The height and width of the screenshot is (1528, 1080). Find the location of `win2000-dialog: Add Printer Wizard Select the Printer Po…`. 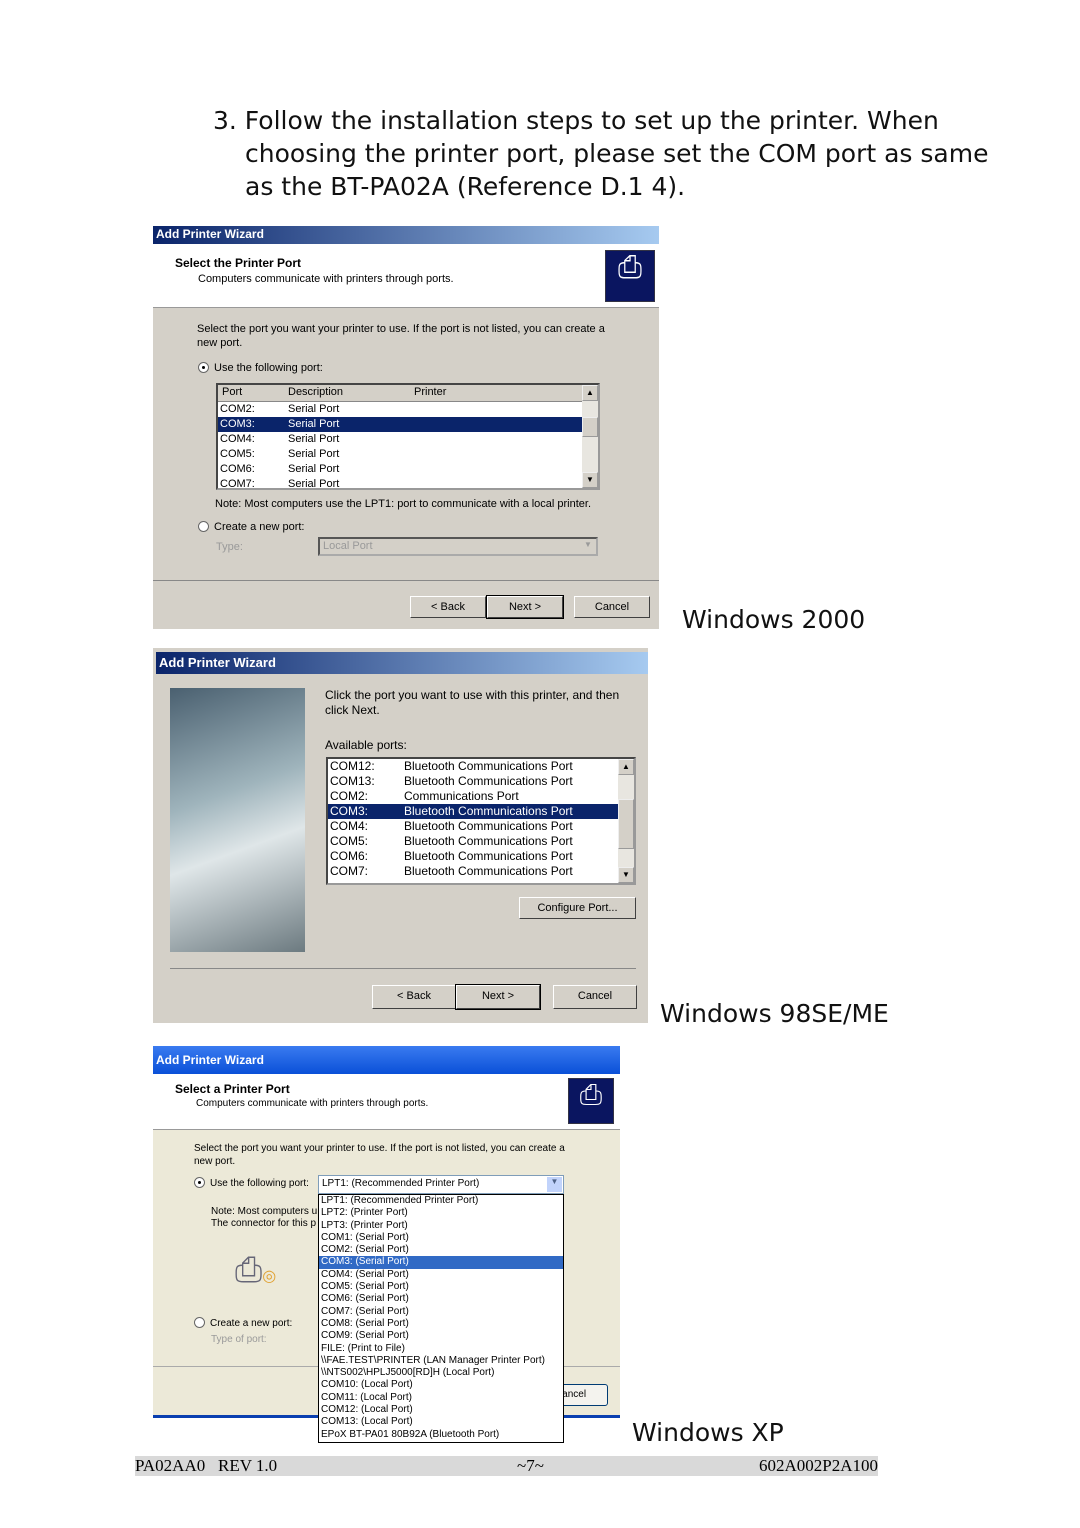

win2000-dialog: Add Printer Wizard Select the Printer Po… is located at coordinates (406, 427).